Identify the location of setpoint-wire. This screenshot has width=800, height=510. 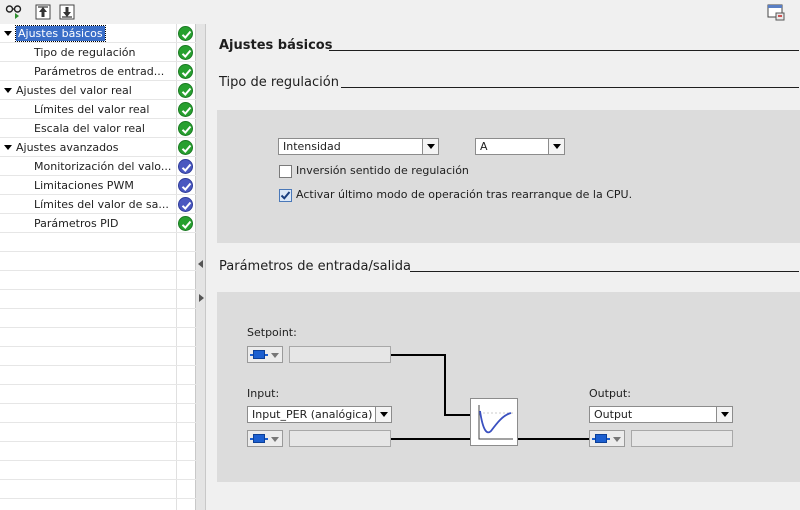
(418, 355).